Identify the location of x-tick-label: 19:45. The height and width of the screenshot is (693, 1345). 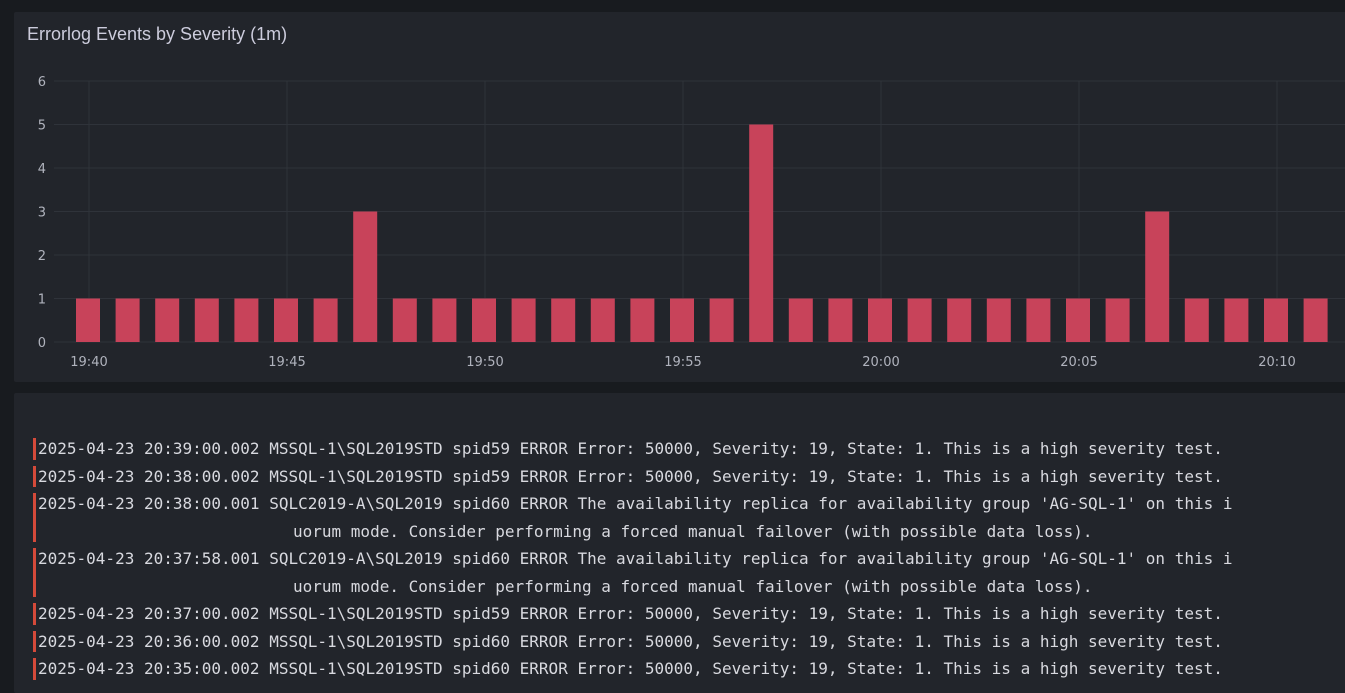
(286, 362).